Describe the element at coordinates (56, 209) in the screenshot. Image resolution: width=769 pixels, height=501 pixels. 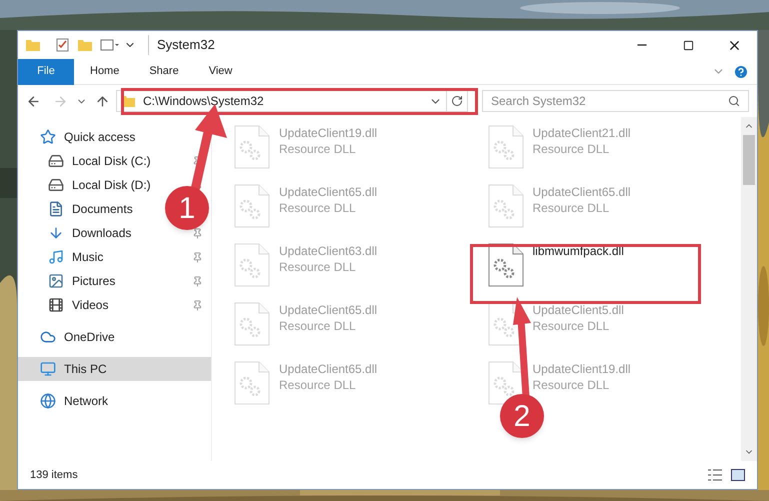
I see `document-icon` at that location.